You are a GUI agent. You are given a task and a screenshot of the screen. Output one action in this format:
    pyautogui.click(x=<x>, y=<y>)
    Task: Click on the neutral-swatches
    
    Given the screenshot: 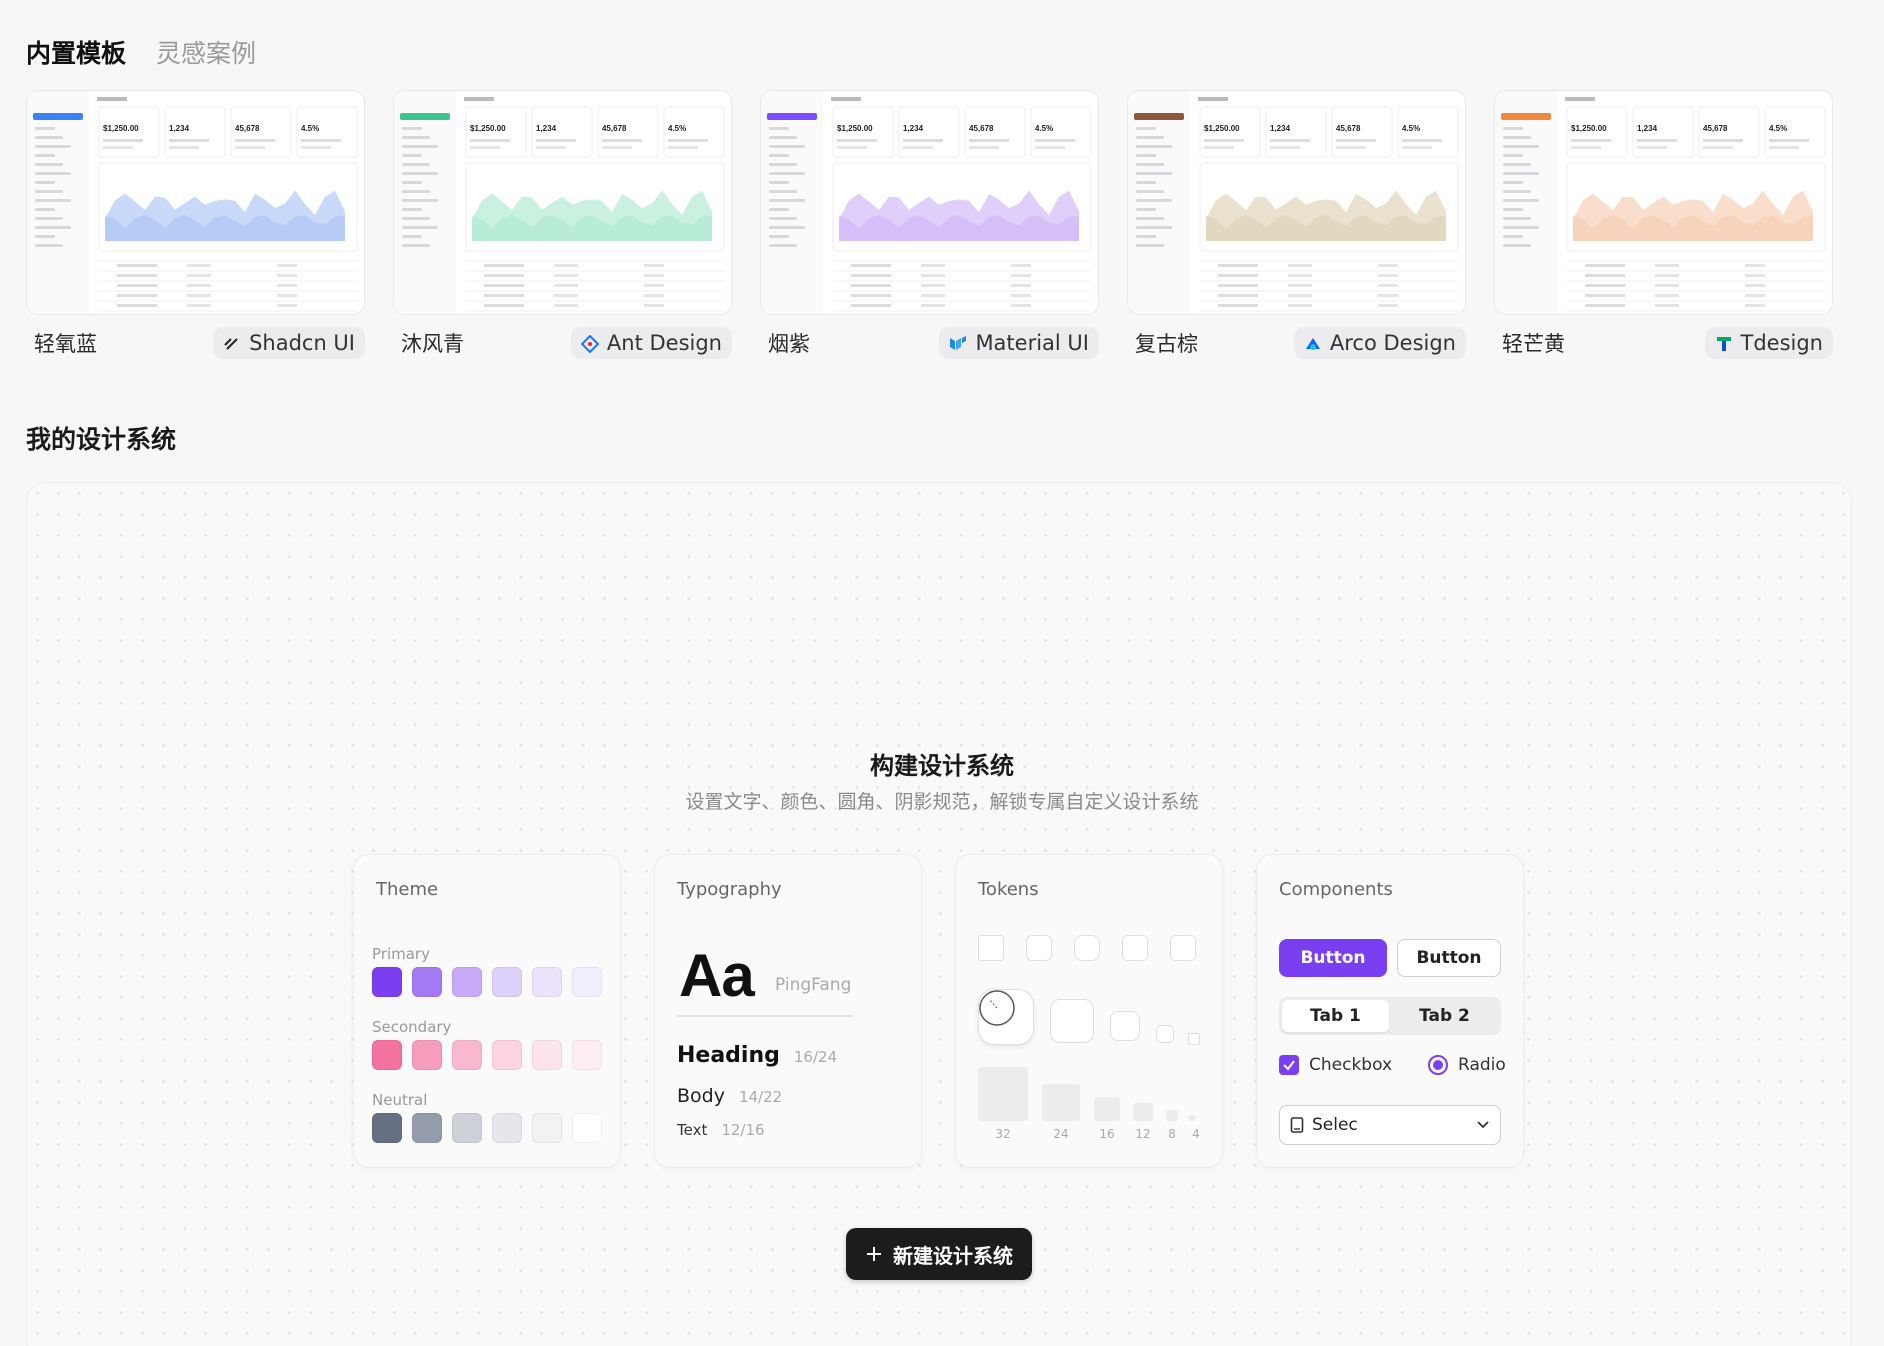 What is the action you would take?
    pyautogui.click(x=487, y=1128)
    